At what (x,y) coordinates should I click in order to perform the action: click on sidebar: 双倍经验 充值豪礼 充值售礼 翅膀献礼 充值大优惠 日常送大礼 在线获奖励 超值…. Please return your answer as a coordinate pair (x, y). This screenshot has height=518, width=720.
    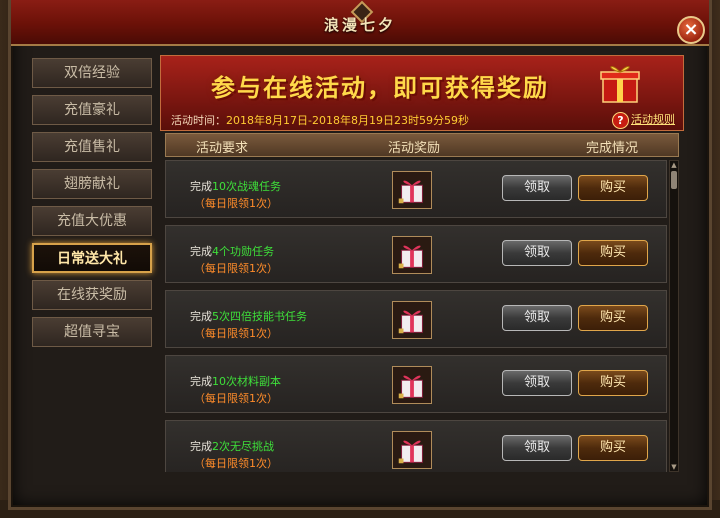
    Looking at the image, I should click on (94, 206).